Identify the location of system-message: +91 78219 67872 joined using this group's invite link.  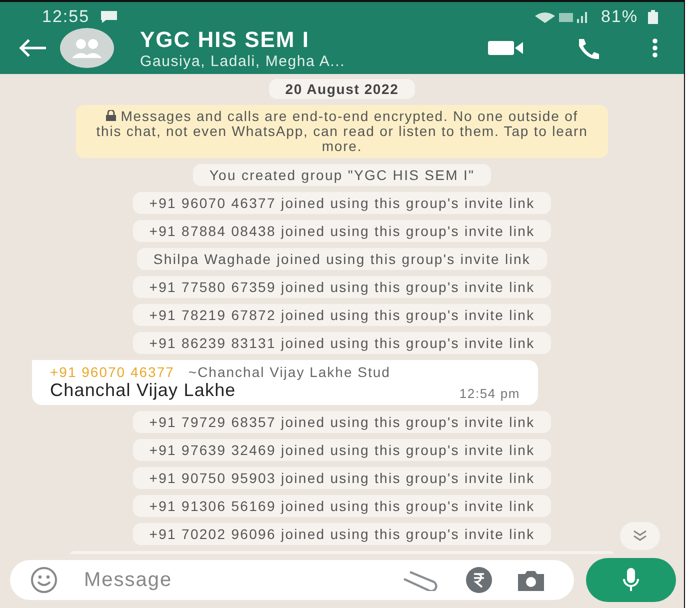
(342, 315).